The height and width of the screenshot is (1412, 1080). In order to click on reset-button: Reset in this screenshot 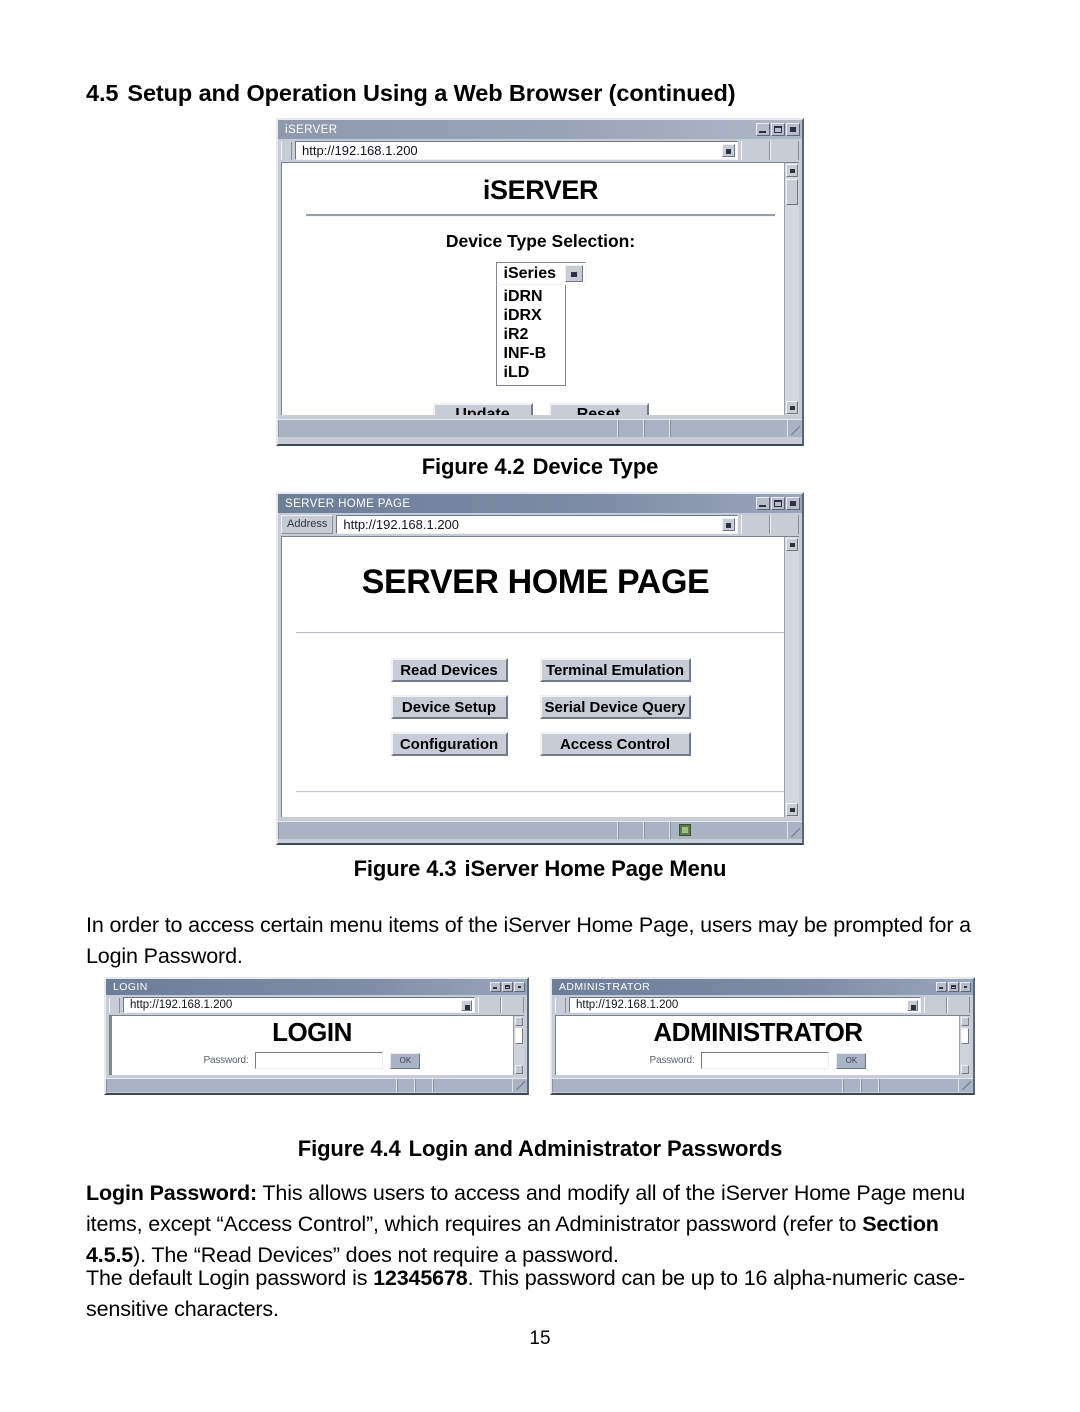, I will do `click(599, 409)`.